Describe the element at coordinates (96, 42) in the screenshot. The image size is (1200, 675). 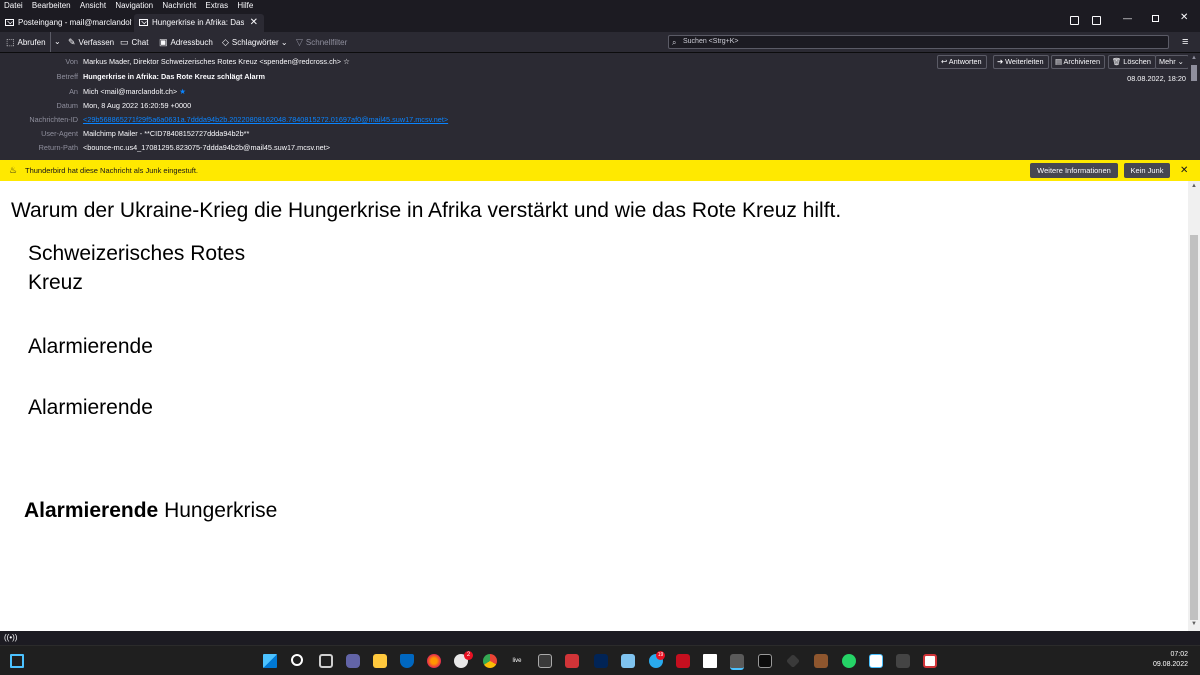
I see `compose-label: Verfassen` at that location.